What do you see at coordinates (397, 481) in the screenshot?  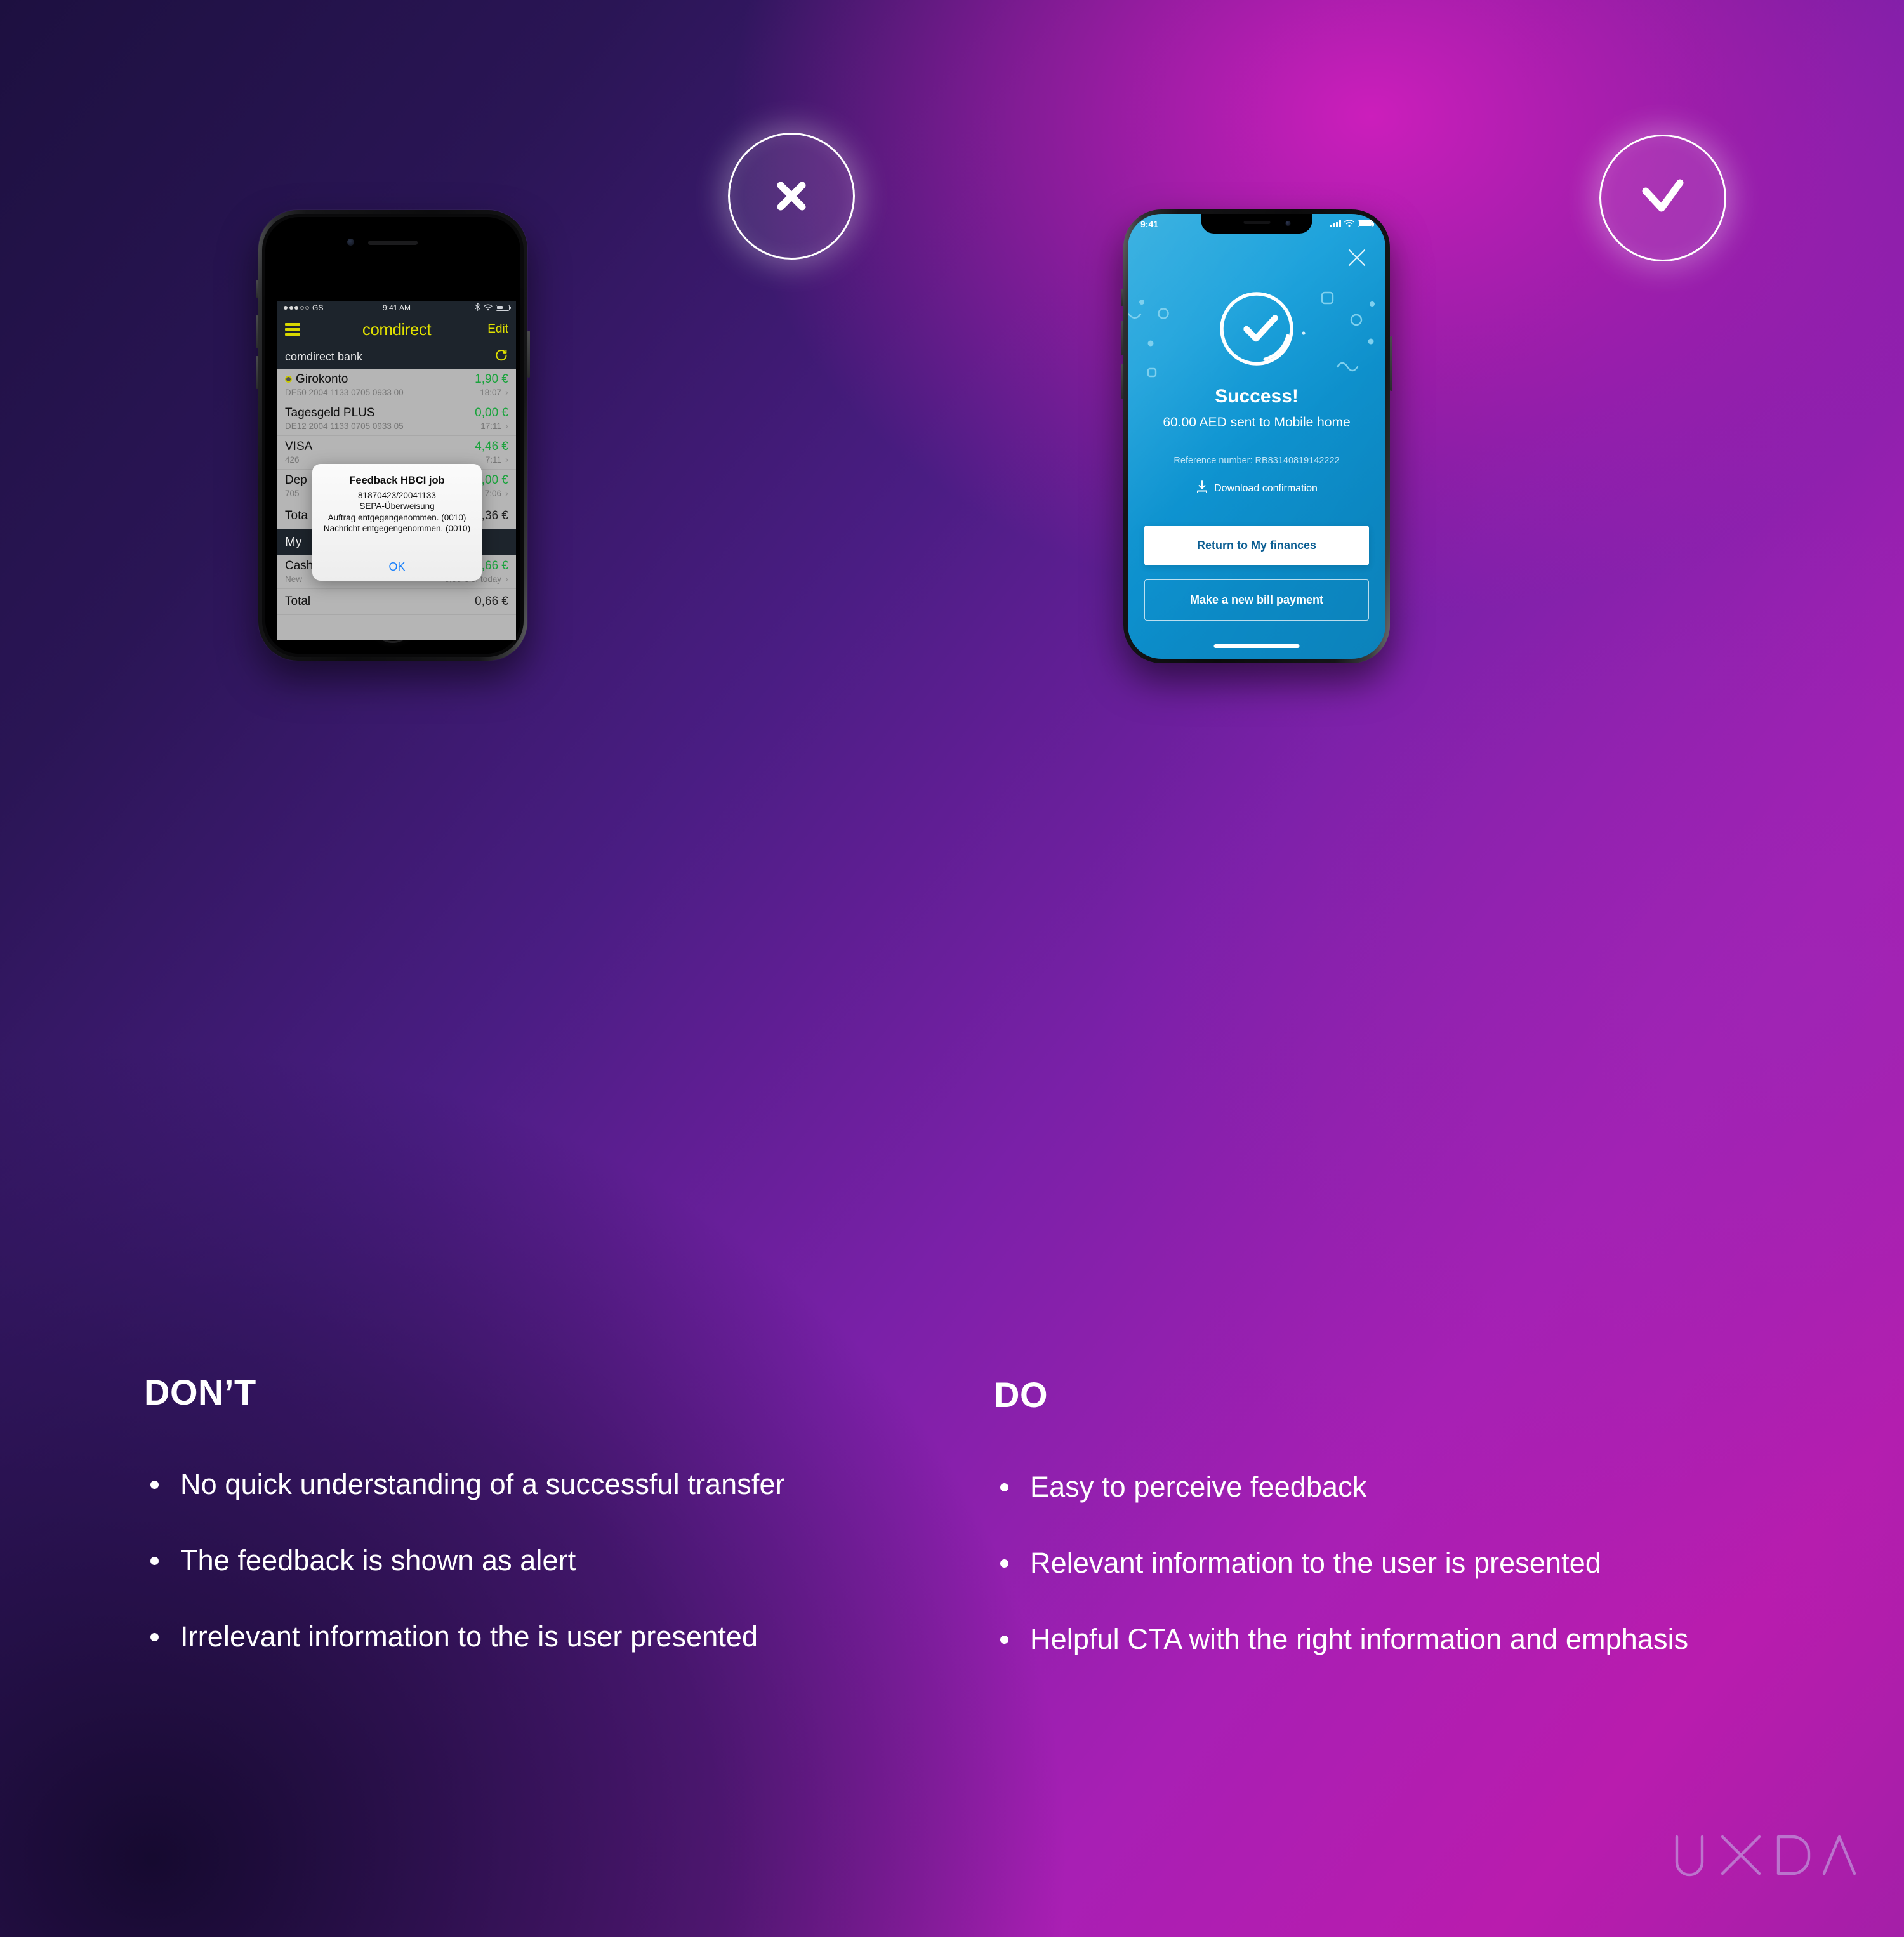 I see `alert-title: Feedback HBCI job` at bounding box center [397, 481].